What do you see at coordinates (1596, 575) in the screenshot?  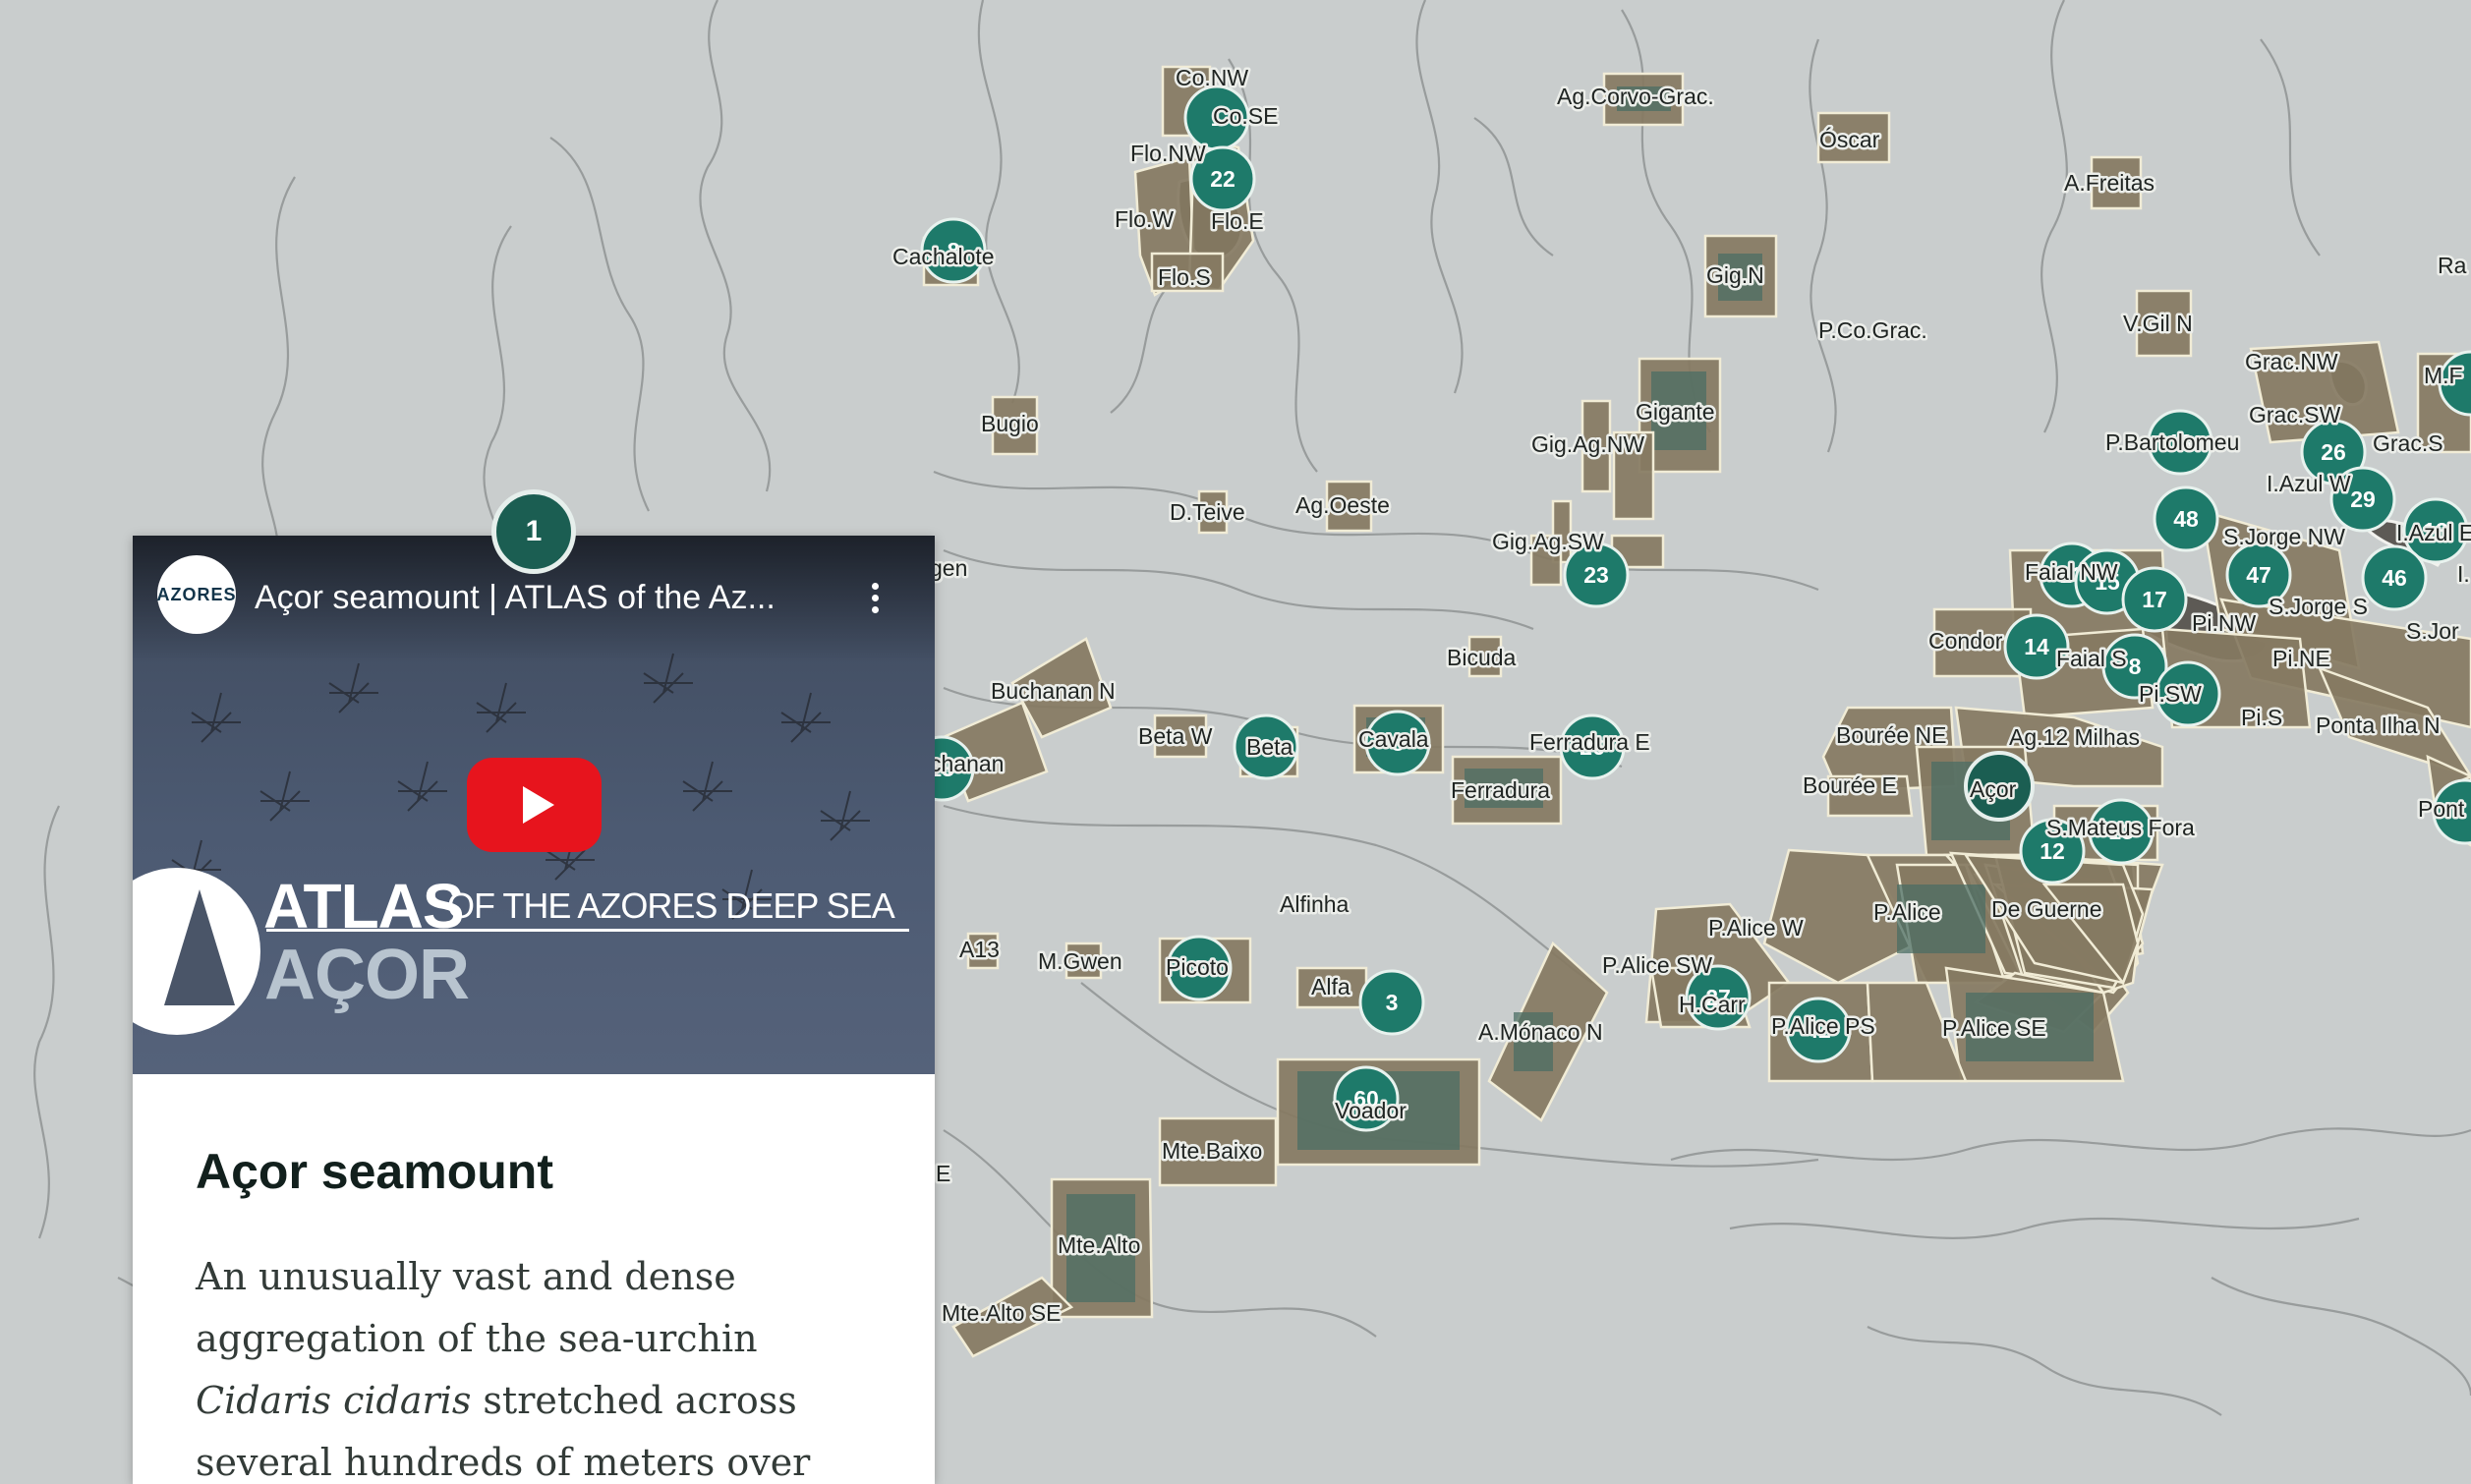 I see `svg-text: 23` at bounding box center [1596, 575].